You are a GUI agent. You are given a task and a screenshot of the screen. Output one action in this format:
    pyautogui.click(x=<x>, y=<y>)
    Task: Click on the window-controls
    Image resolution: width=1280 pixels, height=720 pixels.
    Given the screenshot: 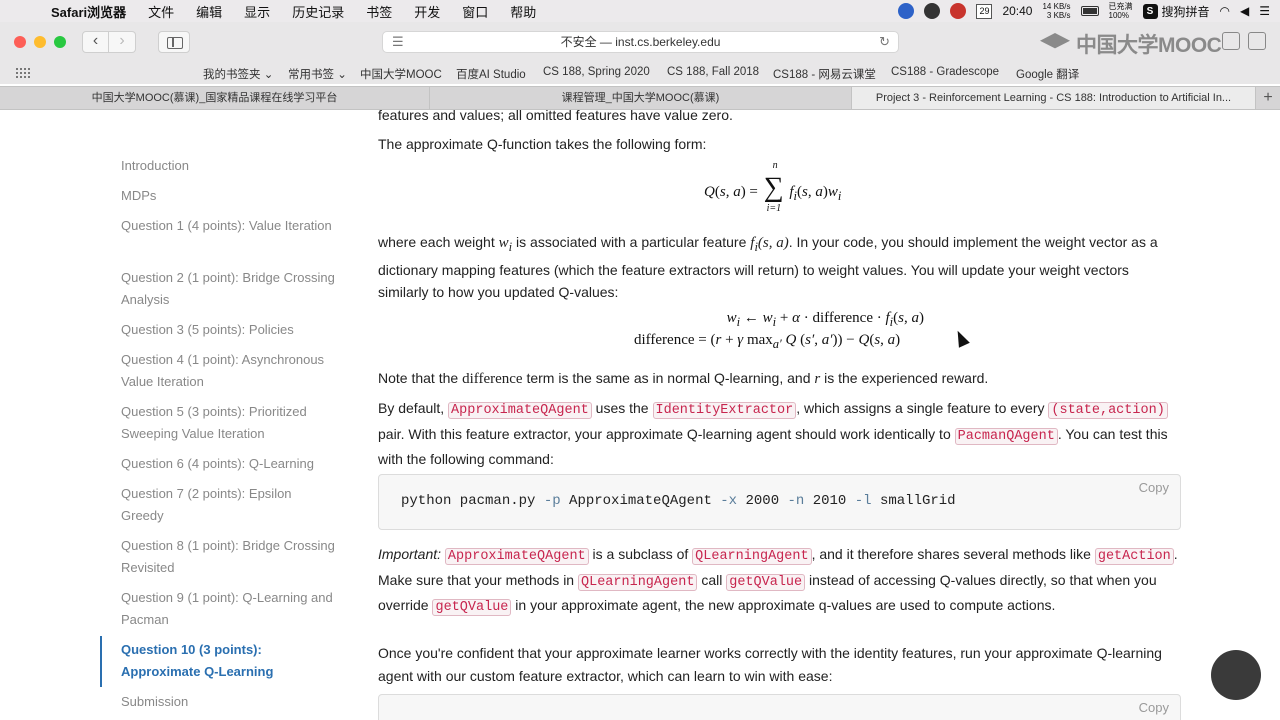 What is the action you would take?
    pyautogui.click(x=40, y=42)
    